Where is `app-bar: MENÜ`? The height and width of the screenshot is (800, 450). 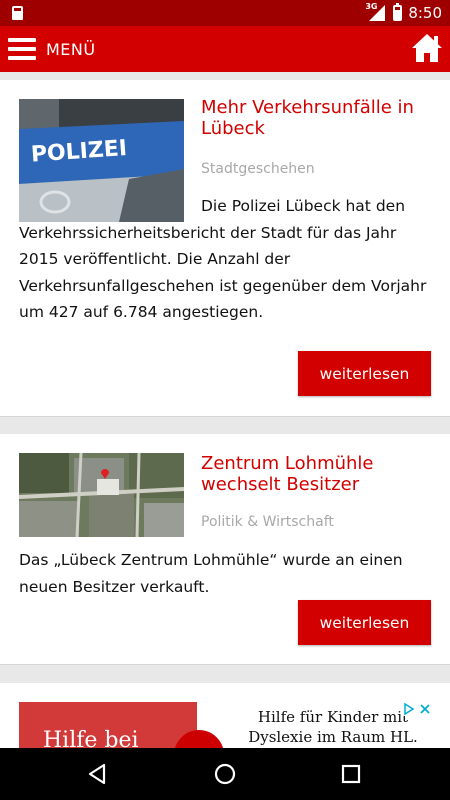 app-bar: MENÜ is located at coordinates (225, 49).